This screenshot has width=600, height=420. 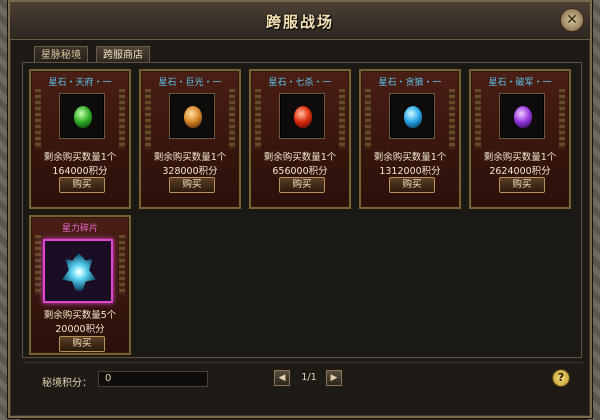 I want to click on item-title: 星石・巨光・一, so click(x=190, y=83).